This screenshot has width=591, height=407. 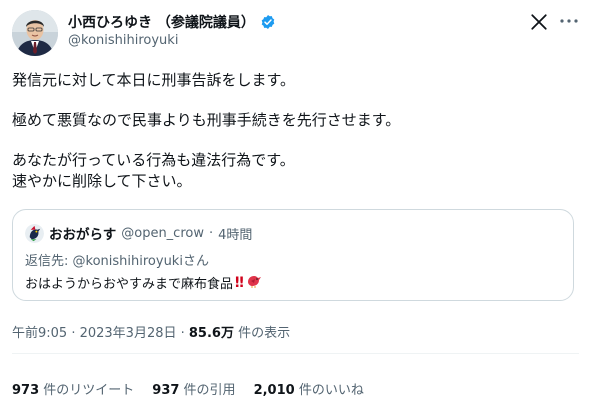 What do you see at coordinates (129, 284) in the screenshot?
I see `quoted-text: おはようからおやすみまで麻布食品` at bounding box center [129, 284].